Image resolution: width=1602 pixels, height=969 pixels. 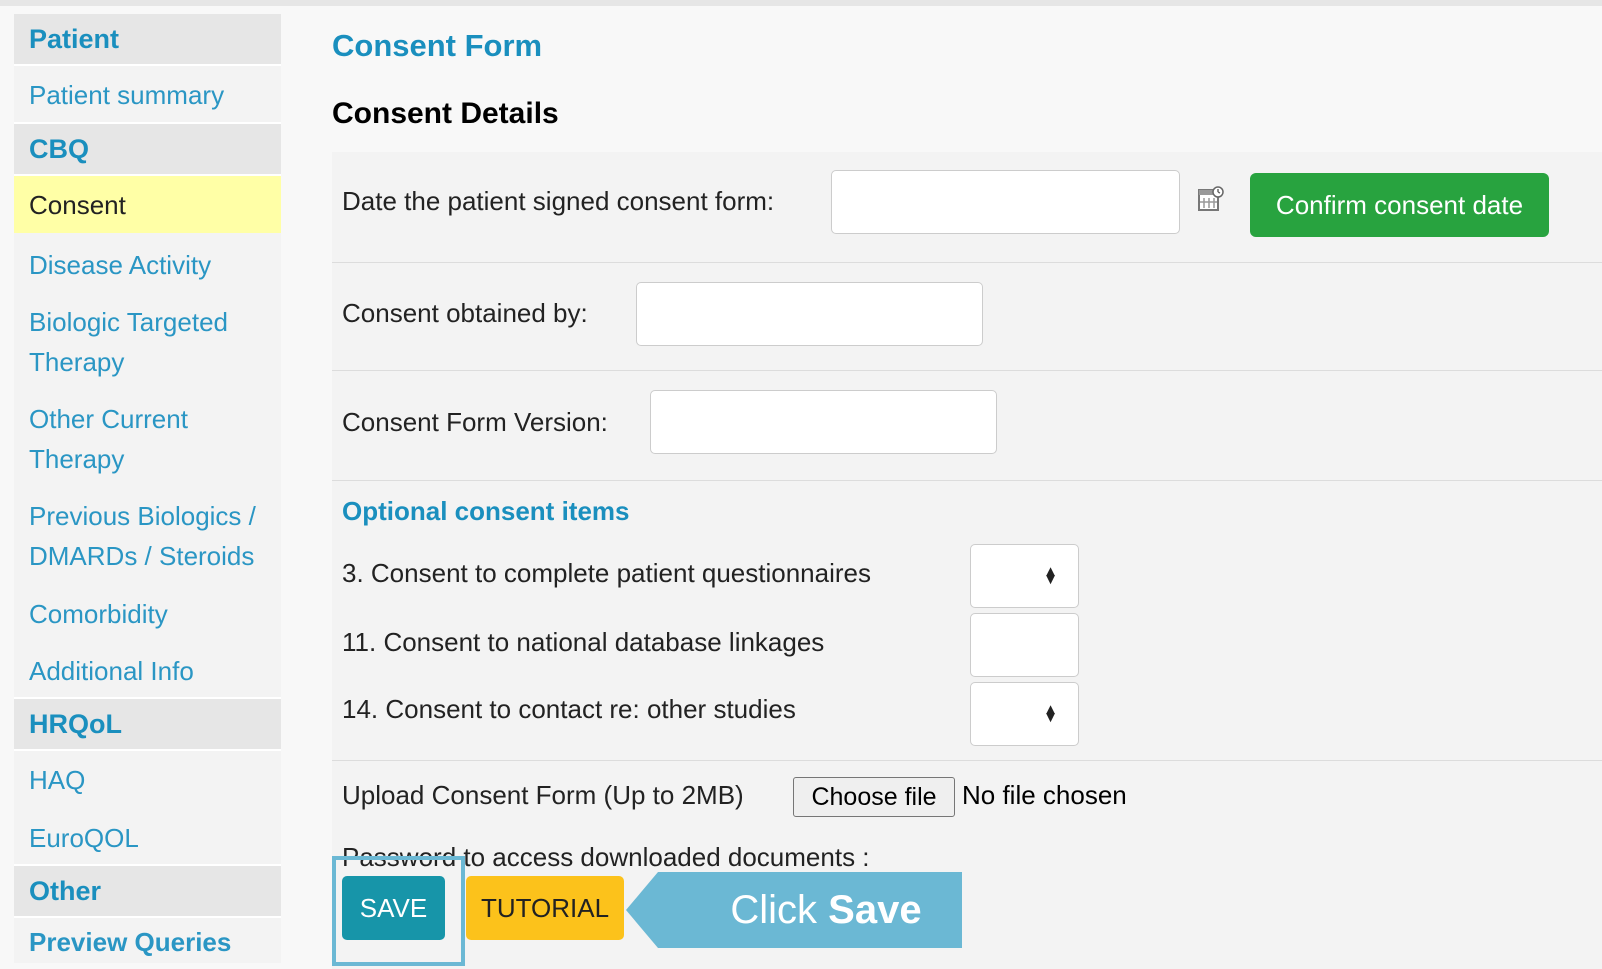 What do you see at coordinates (874, 797) in the screenshot?
I see `choose-file-button: Choose file` at bounding box center [874, 797].